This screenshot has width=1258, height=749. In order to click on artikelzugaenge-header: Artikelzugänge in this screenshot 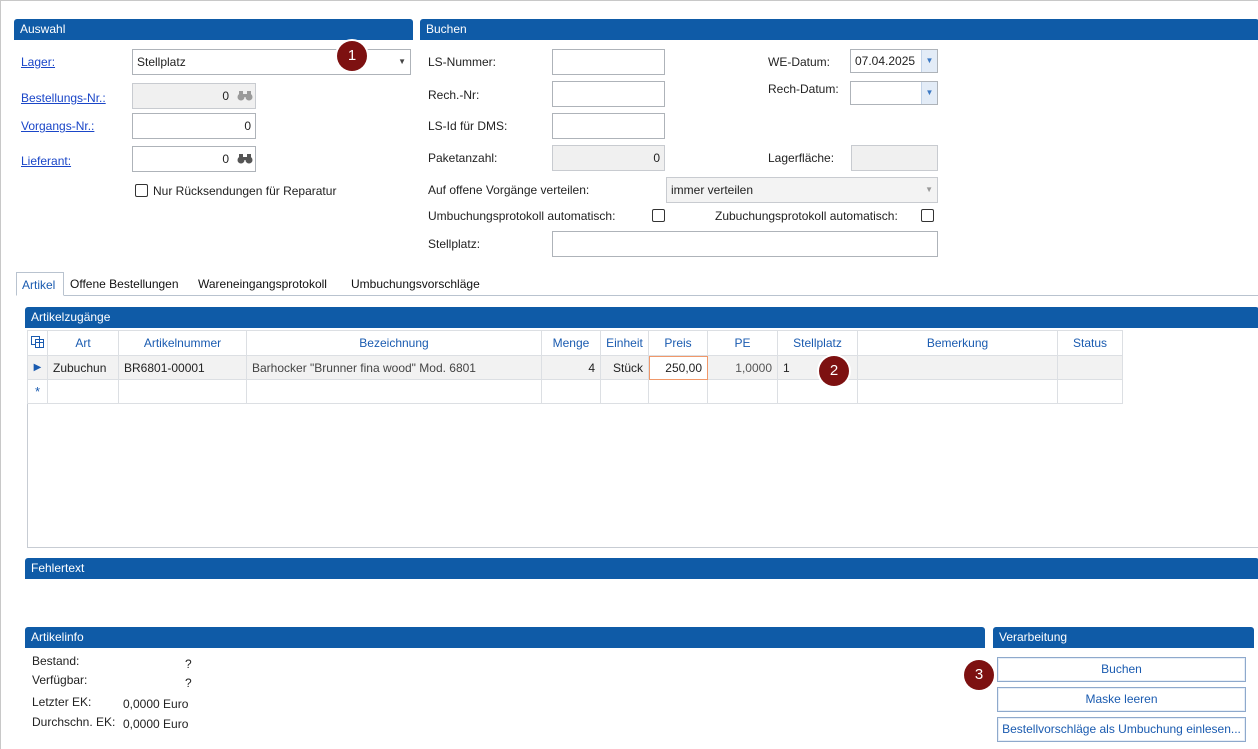, I will do `click(641, 317)`.